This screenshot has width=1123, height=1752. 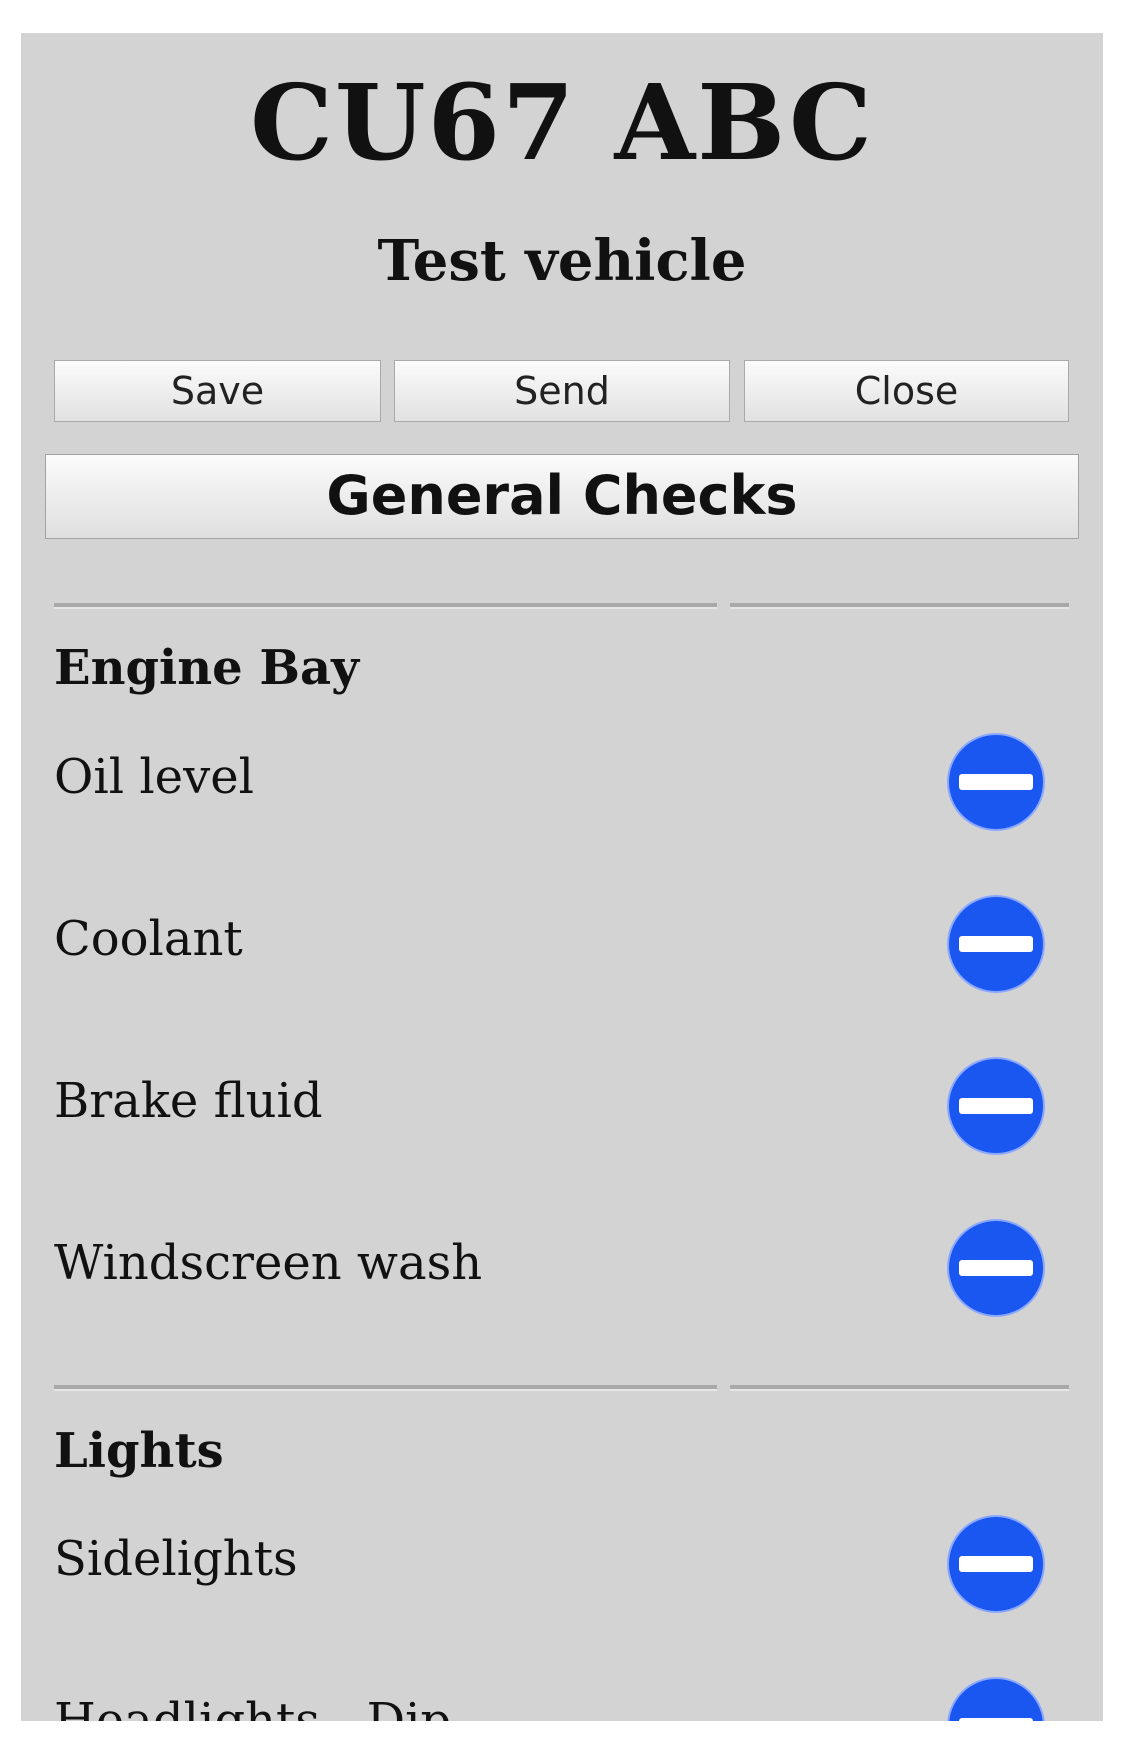 What do you see at coordinates (139, 1451) in the screenshot?
I see `group-title-lights: Lights` at bounding box center [139, 1451].